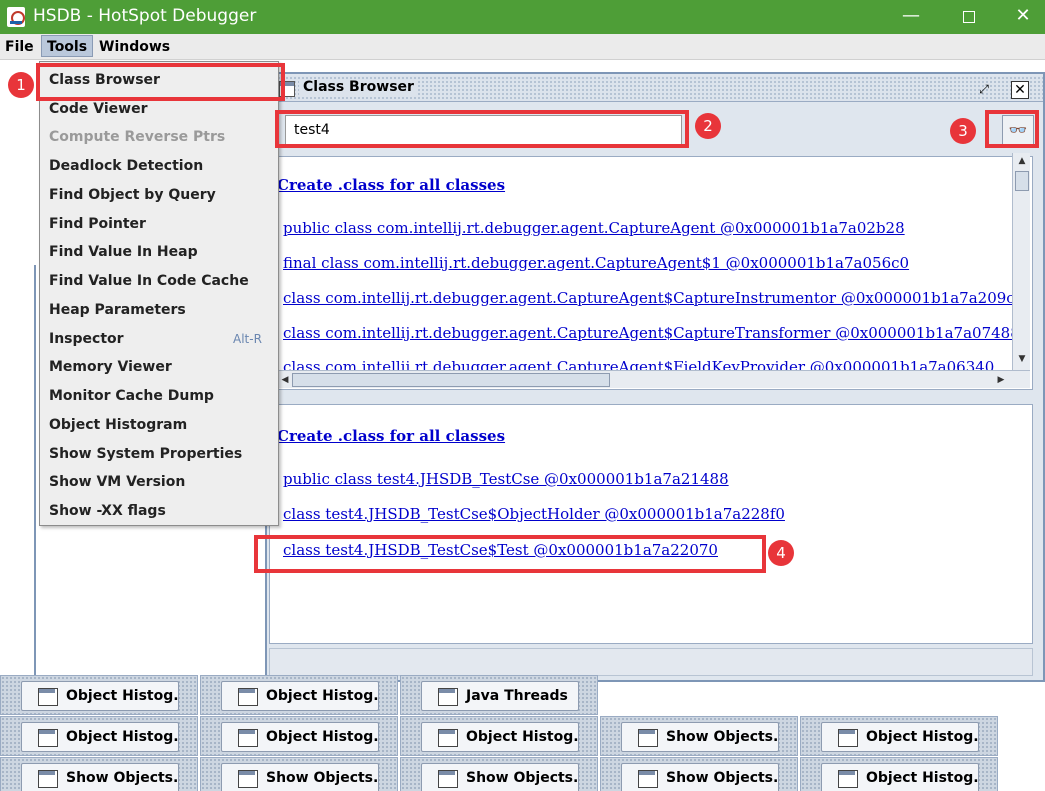  What do you see at coordinates (126, 166) in the screenshot?
I see `menu-item-label: Deadlock Detection` at bounding box center [126, 166].